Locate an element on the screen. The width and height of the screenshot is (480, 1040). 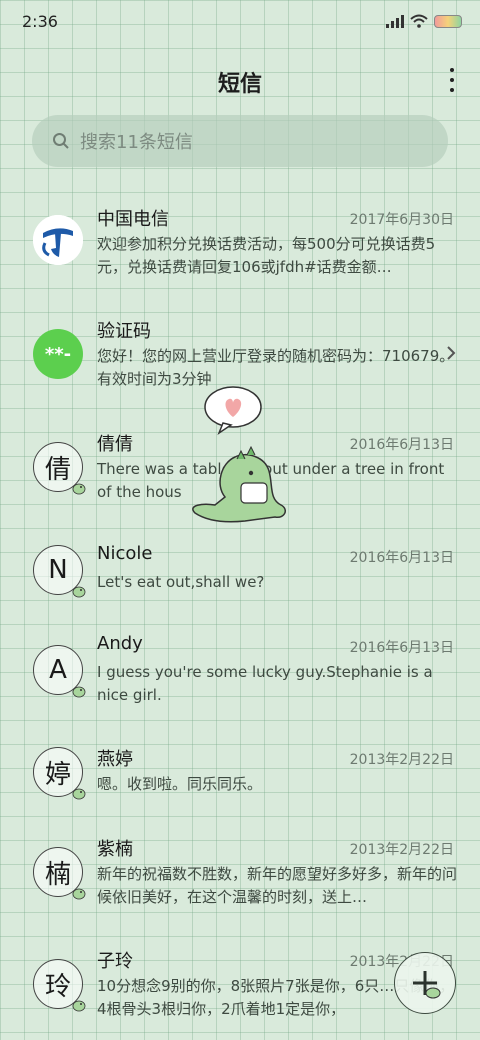
avatar: 玲 is located at coordinates (59, 985).